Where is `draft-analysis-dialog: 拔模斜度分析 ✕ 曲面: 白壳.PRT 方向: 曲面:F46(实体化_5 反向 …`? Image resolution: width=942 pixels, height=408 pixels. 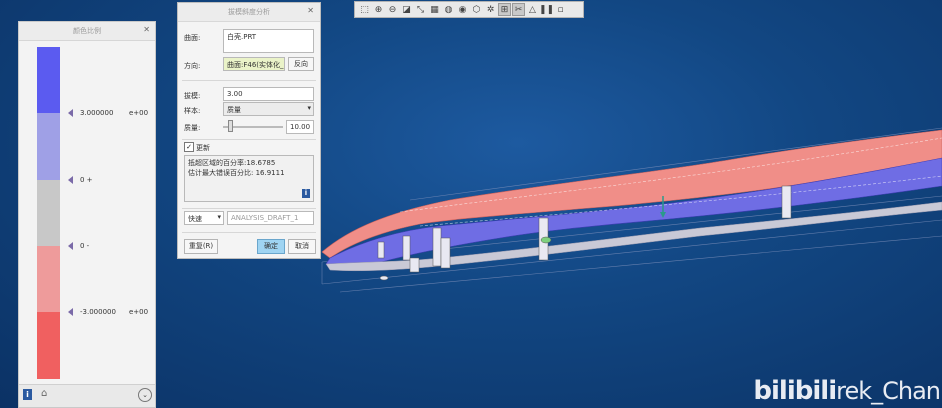 draft-analysis-dialog: 拔模斜度分析 ✕ 曲面: 白壳.PRT 方向: 曲面:F46(实体化_5 反向 … is located at coordinates (249, 130).